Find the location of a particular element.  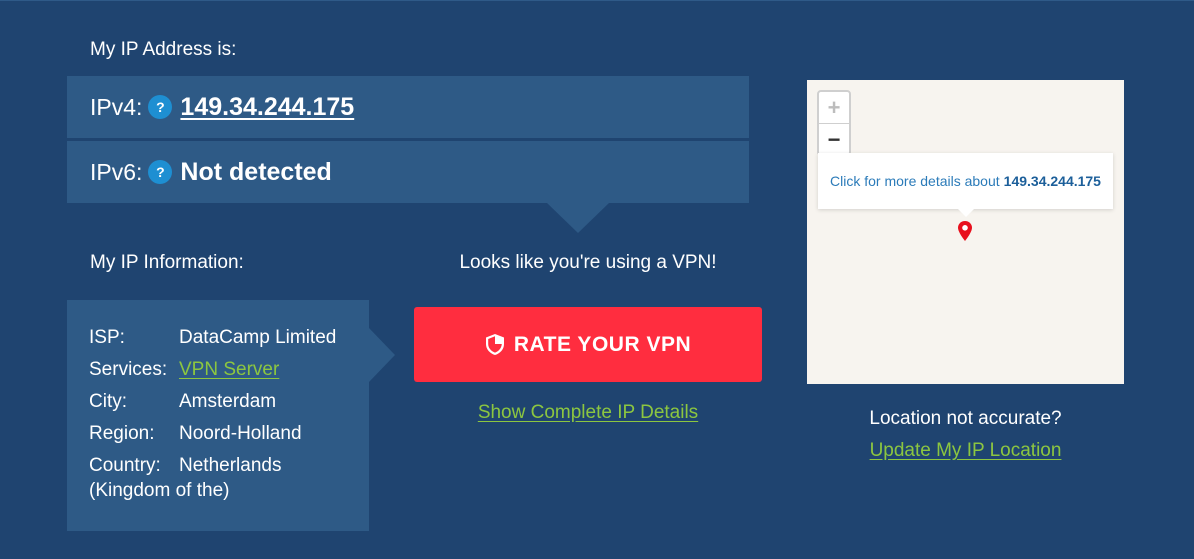

show-ip-details-link: Show Complete IP Details is located at coordinates (588, 413).